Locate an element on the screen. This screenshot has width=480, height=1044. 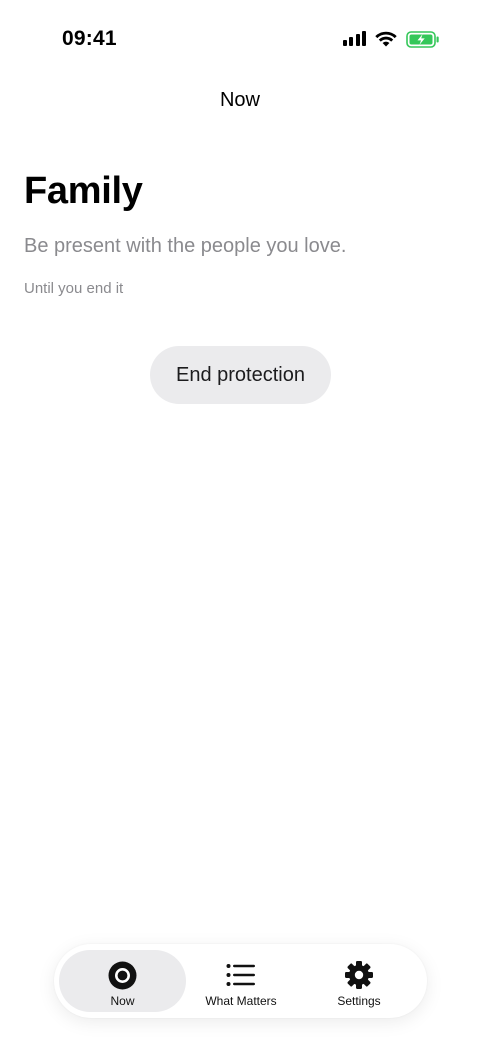
protection-duration: Until you end it is located at coordinates (74, 288).